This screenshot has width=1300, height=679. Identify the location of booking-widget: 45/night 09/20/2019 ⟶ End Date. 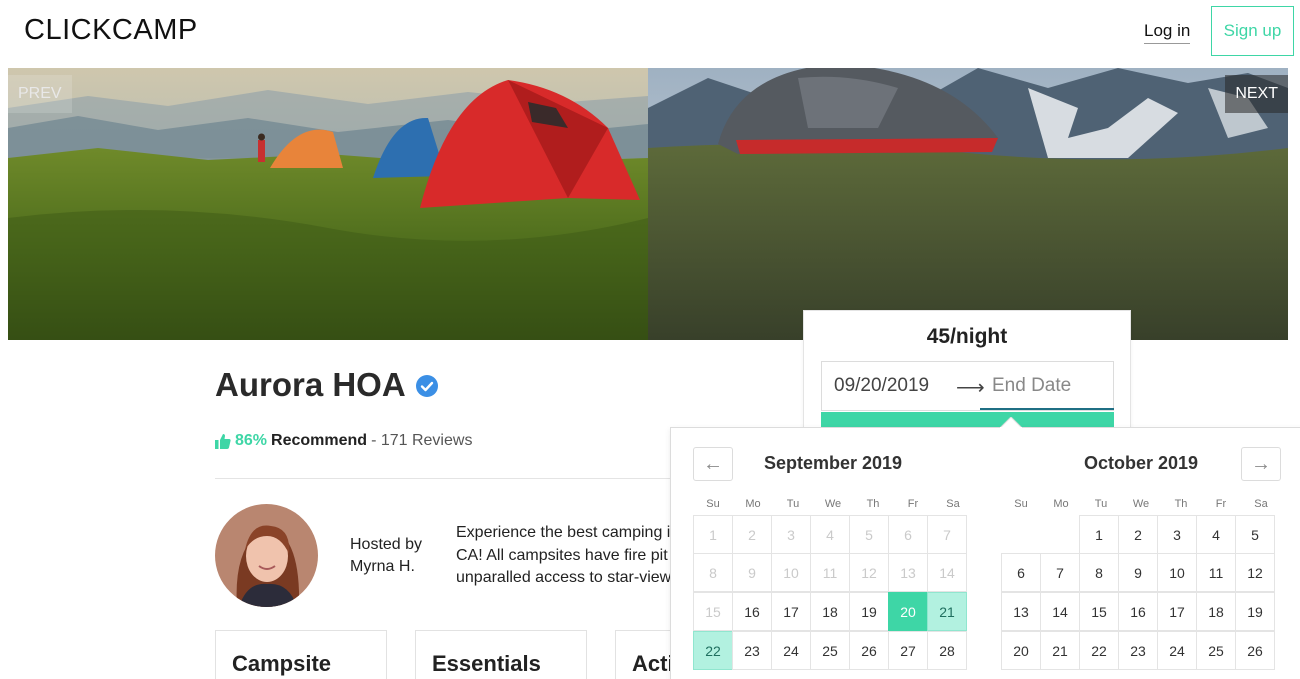
(967, 370).